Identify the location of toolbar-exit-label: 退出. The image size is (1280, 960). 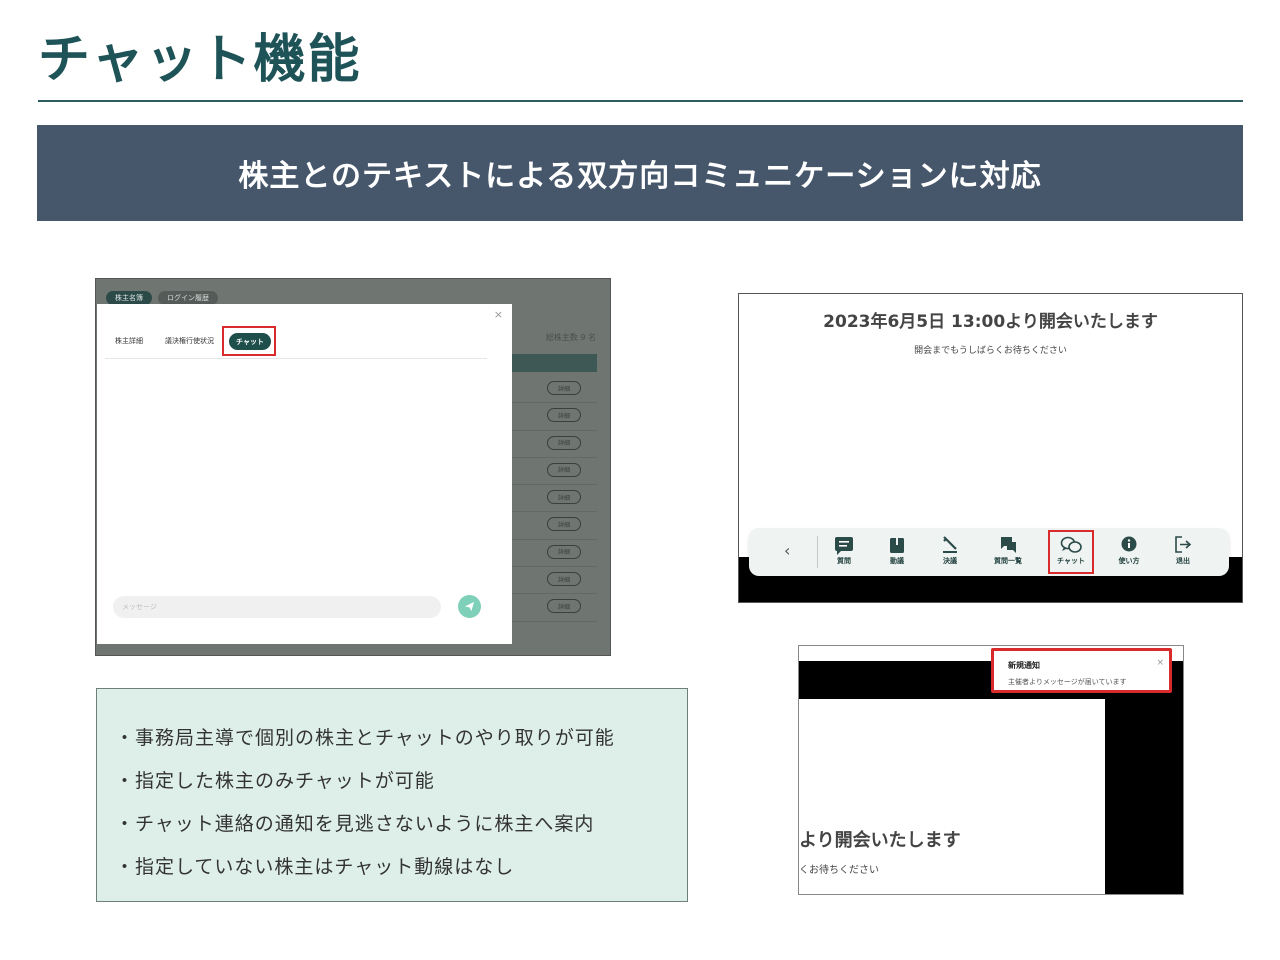
(1183, 561).